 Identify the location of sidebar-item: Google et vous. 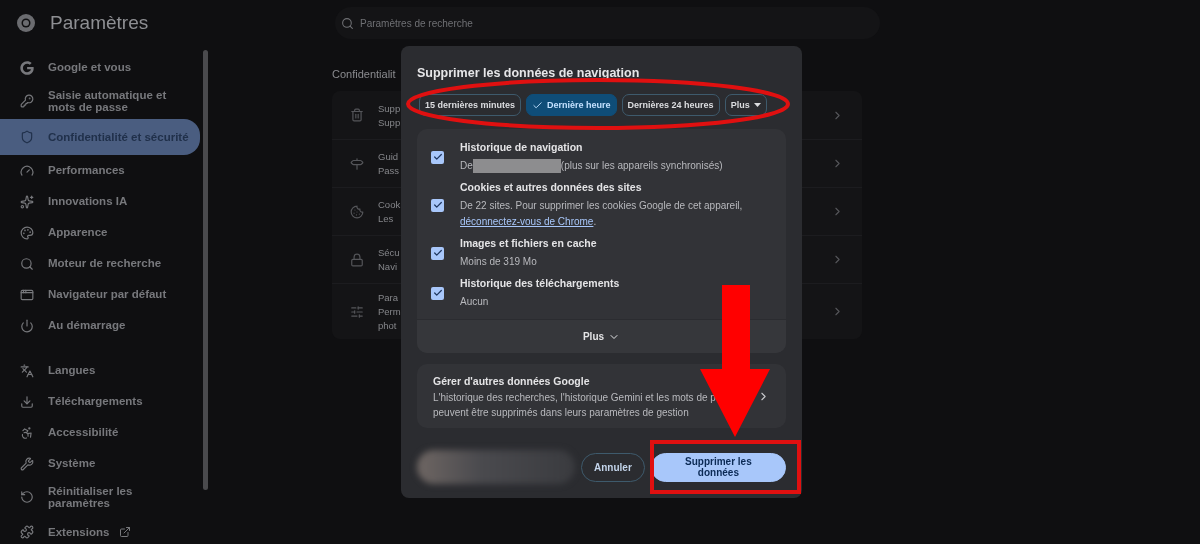
(100, 67).